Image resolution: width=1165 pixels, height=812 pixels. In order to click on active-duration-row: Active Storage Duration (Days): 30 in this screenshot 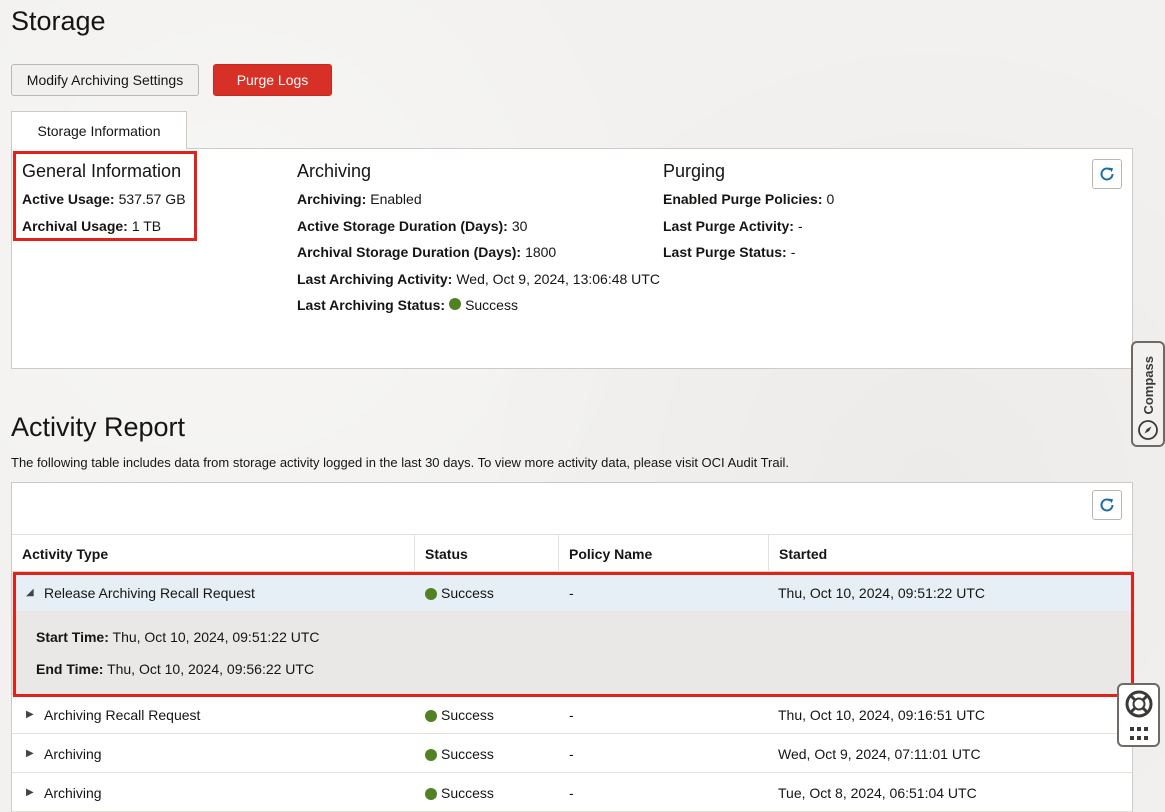, I will do `click(478, 231)`.